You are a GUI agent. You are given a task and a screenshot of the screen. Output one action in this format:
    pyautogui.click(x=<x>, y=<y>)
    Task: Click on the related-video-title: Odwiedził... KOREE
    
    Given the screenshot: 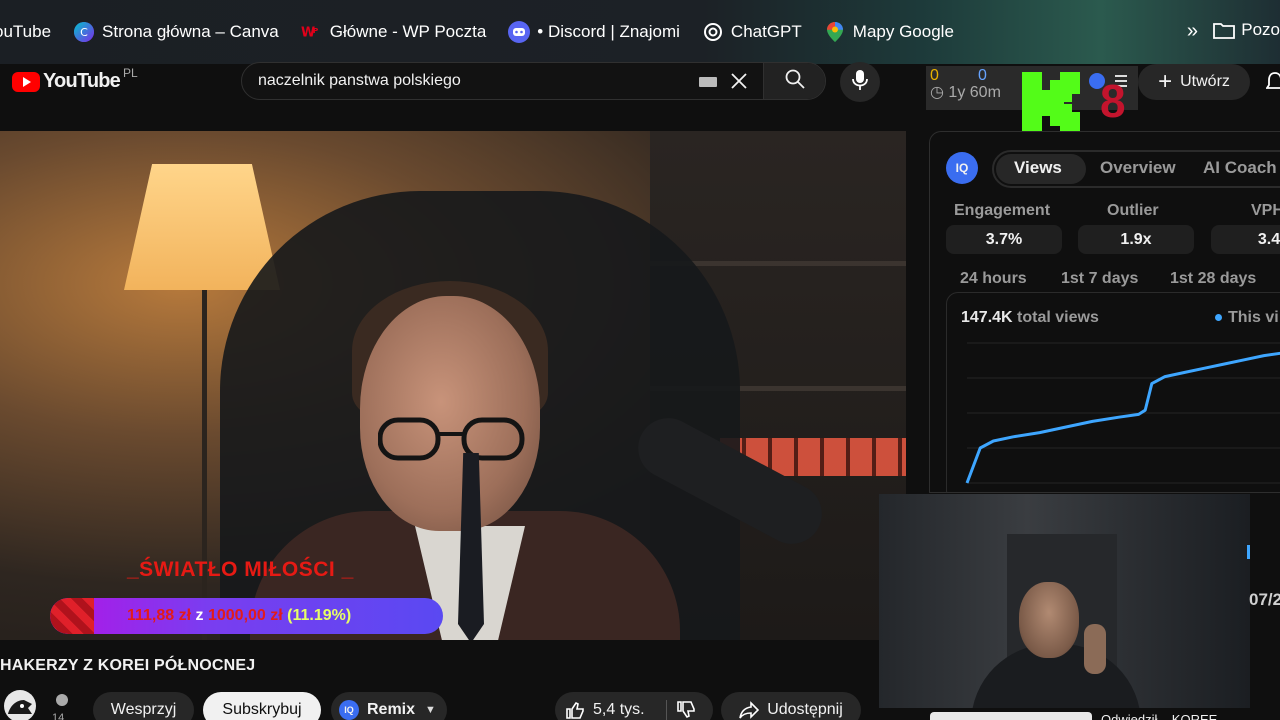 What is the action you would take?
    pyautogui.click(x=1159, y=716)
    